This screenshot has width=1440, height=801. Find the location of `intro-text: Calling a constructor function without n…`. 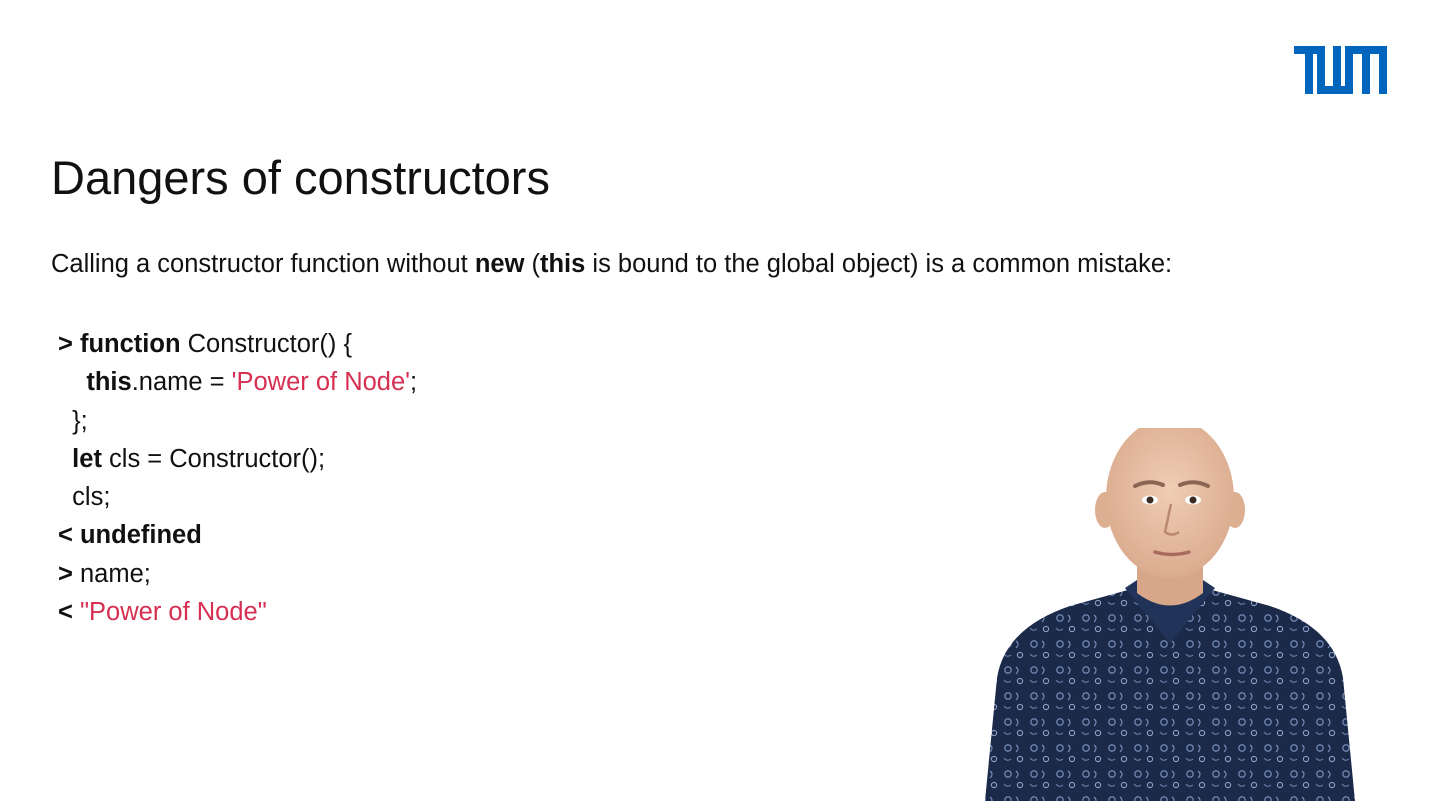

intro-text: Calling a constructor function without n… is located at coordinates (611, 264).